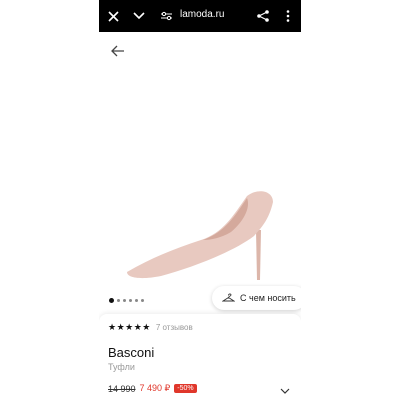  I want to click on outfit-button-label: С чем носить, so click(268, 298).